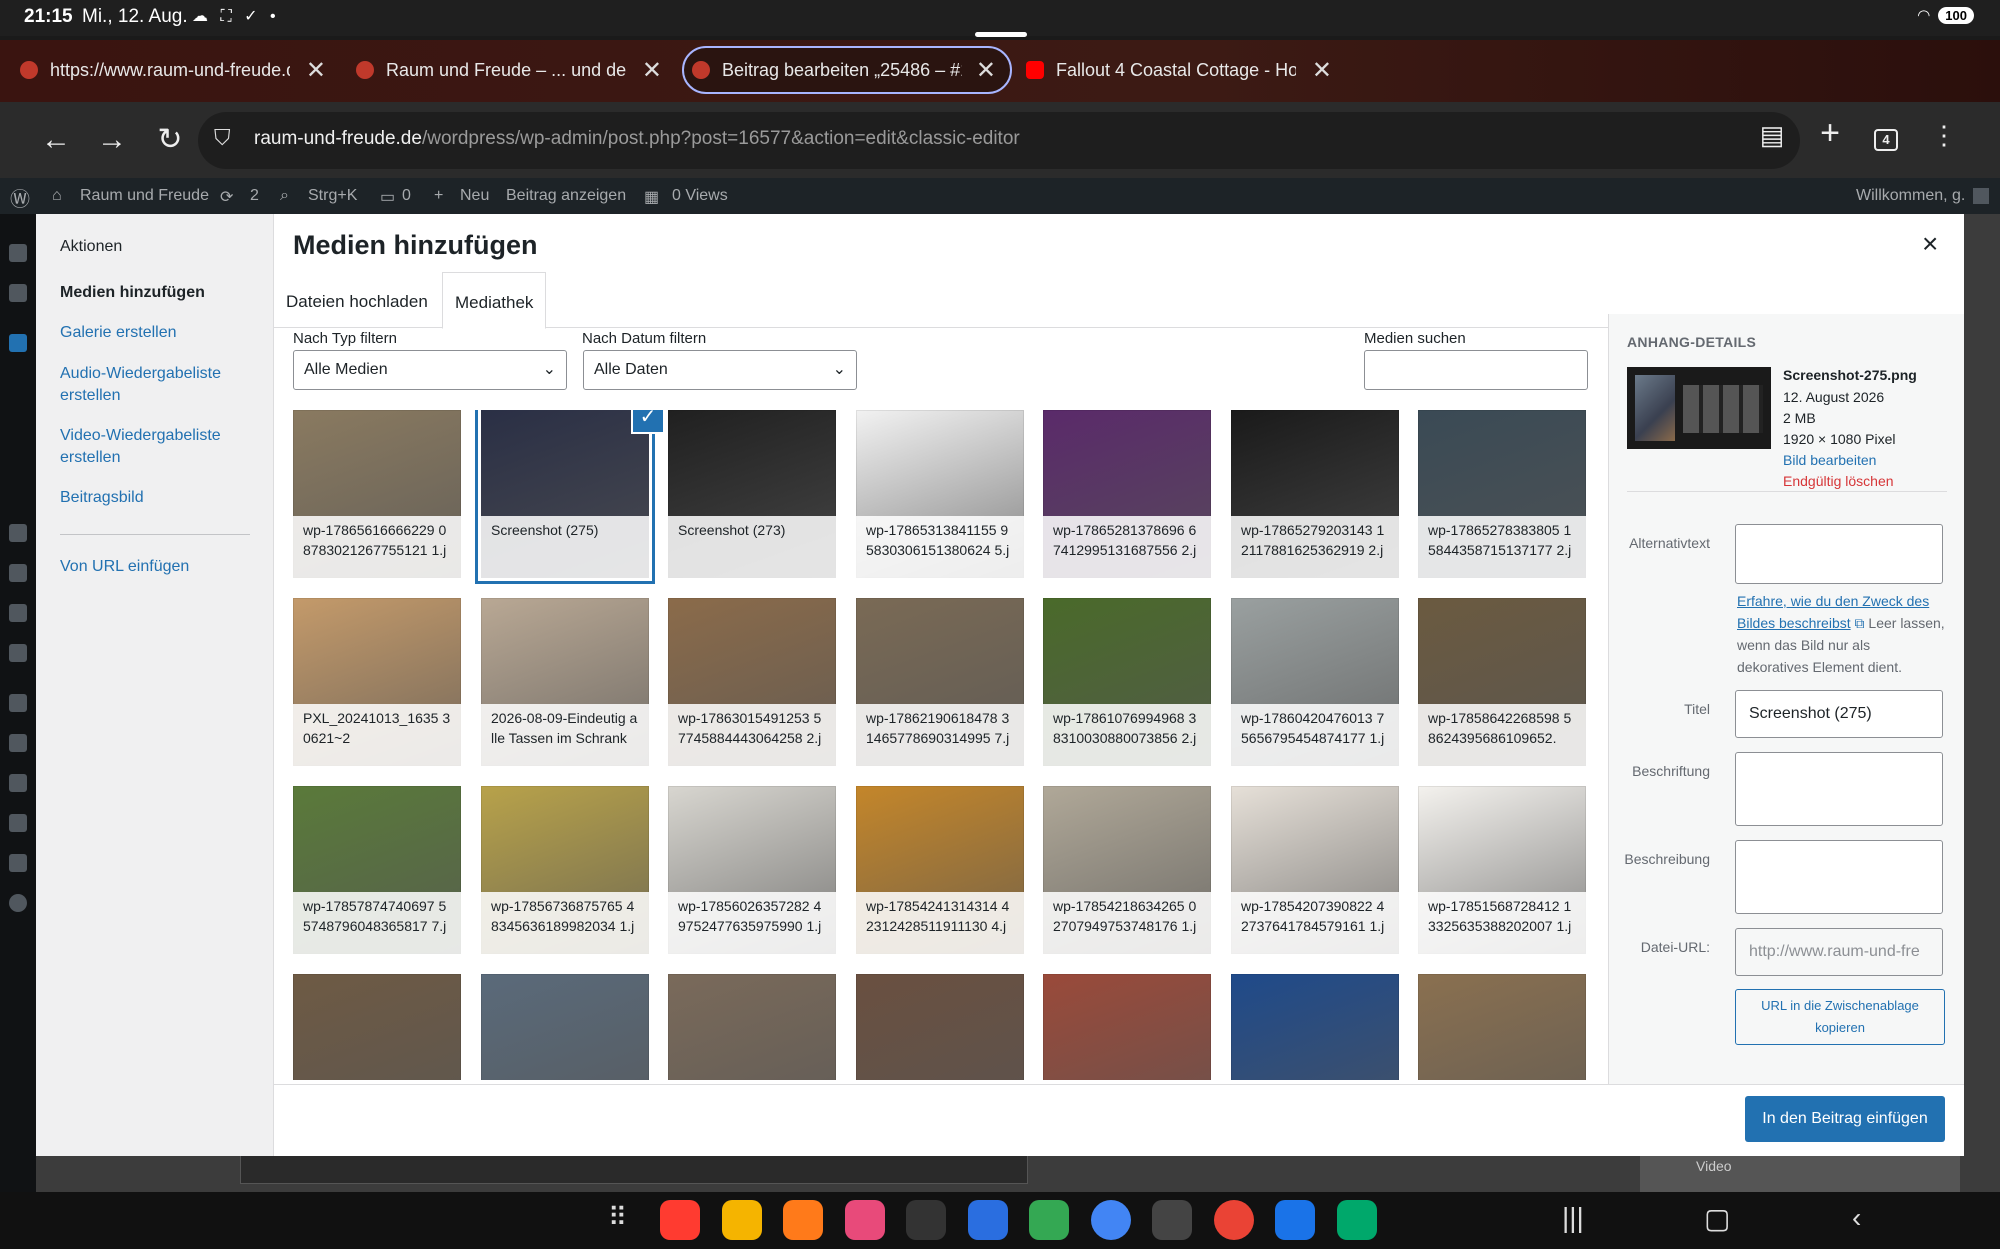 The height and width of the screenshot is (1249, 2000). Describe the element at coordinates (18, 253) in the screenshot. I see `dashboard-icon` at that location.